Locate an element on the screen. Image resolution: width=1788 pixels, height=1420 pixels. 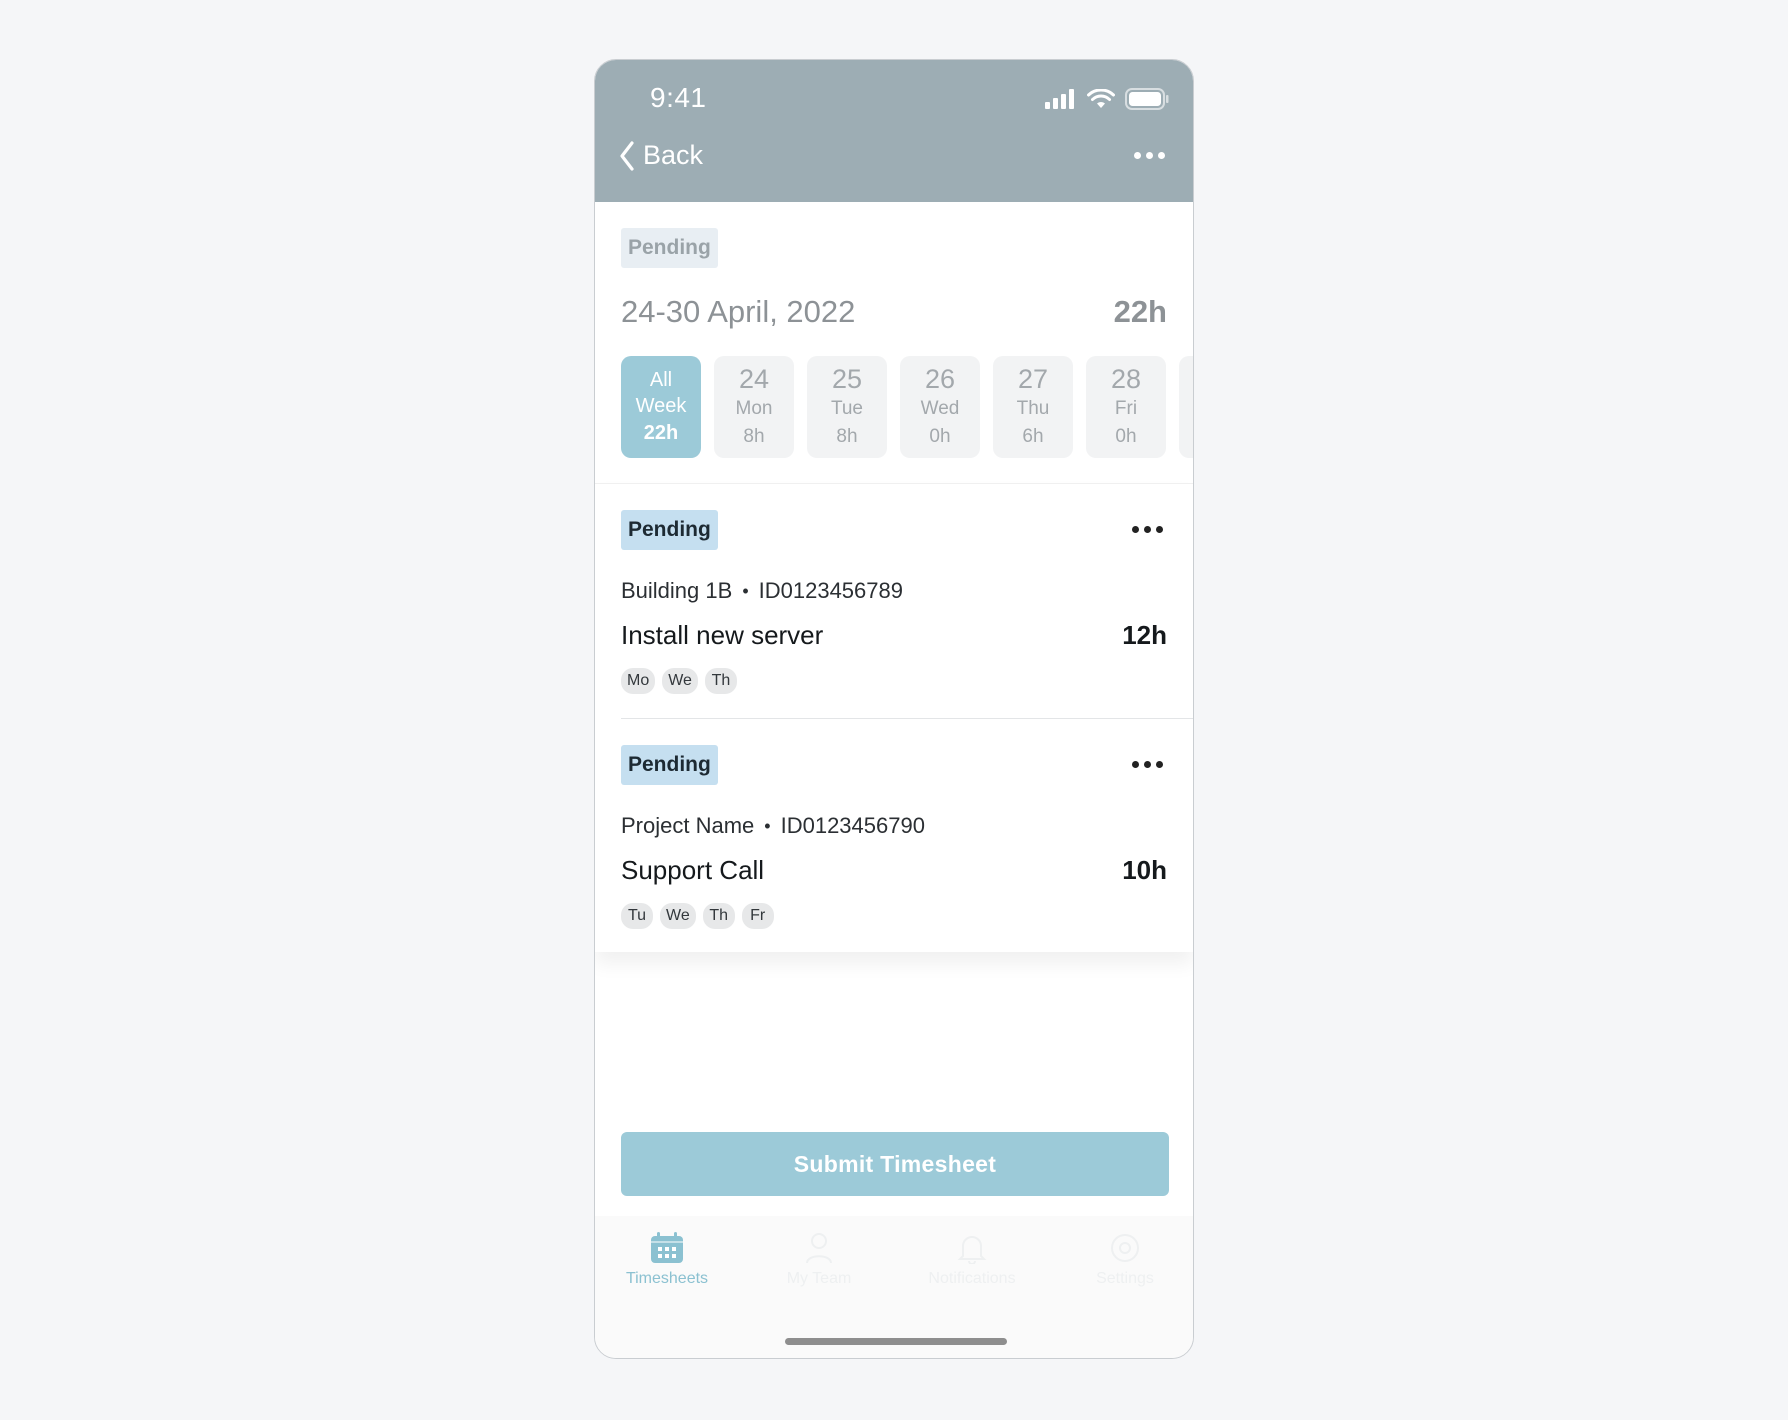
day-name: Mon is located at coordinates (754, 408).